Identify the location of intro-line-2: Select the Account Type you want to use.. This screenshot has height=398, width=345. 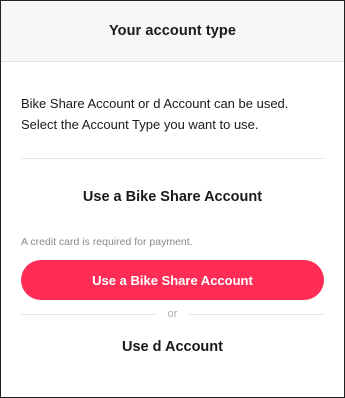
(140, 124).